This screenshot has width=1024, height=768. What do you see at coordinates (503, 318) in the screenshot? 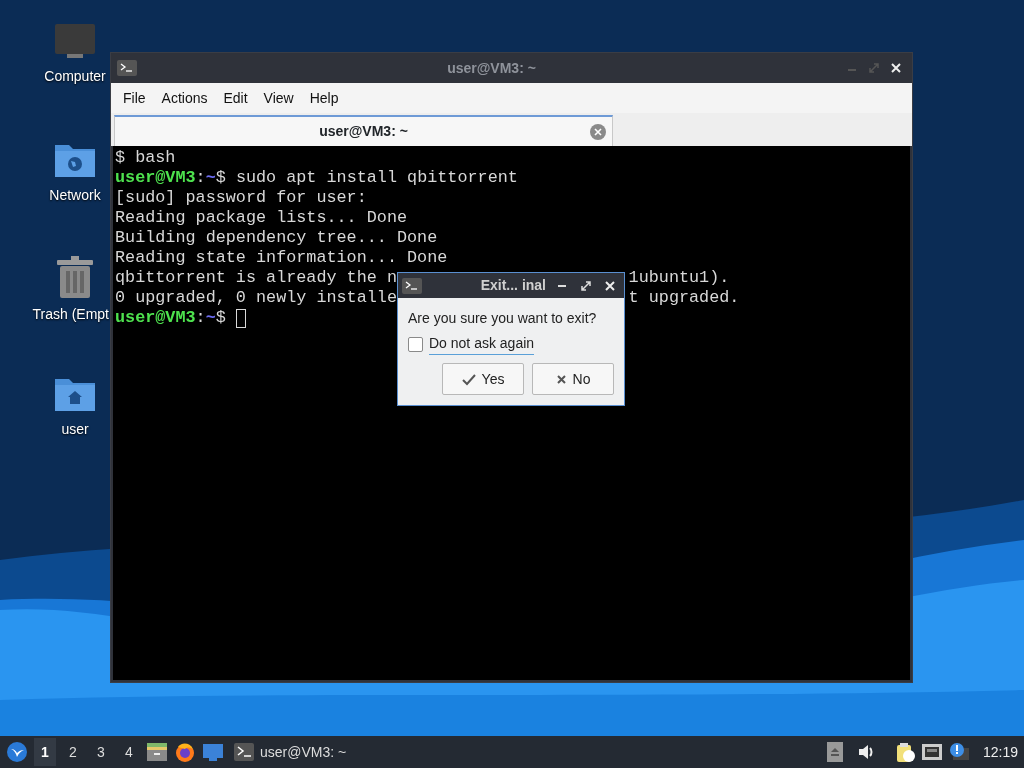
I see `dialog-message: Are you sure you want to exit?` at bounding box center [503, 318].